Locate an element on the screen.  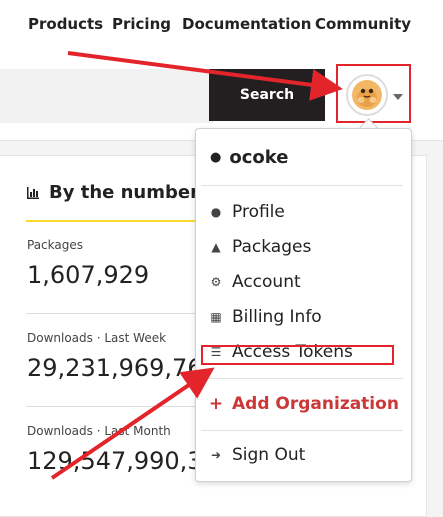
menu-item-profile: ● Profile is located at coordinates (246, 212).